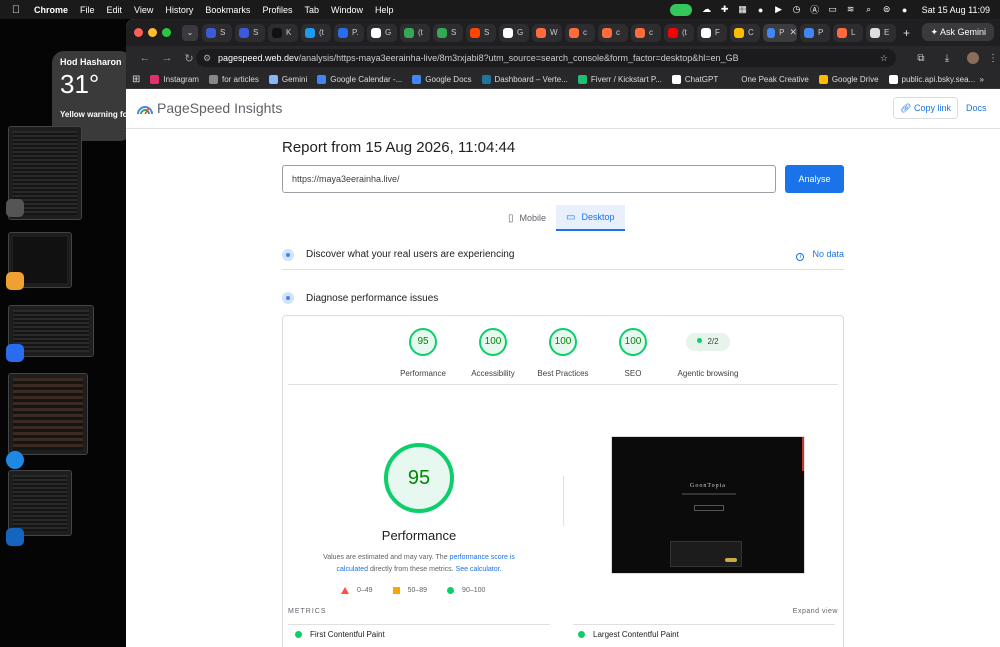 Image resolution: width=1000 pixels, height=647 pixels. I want to click on menu-kebab-icon: ⋮, so click(993, 58).